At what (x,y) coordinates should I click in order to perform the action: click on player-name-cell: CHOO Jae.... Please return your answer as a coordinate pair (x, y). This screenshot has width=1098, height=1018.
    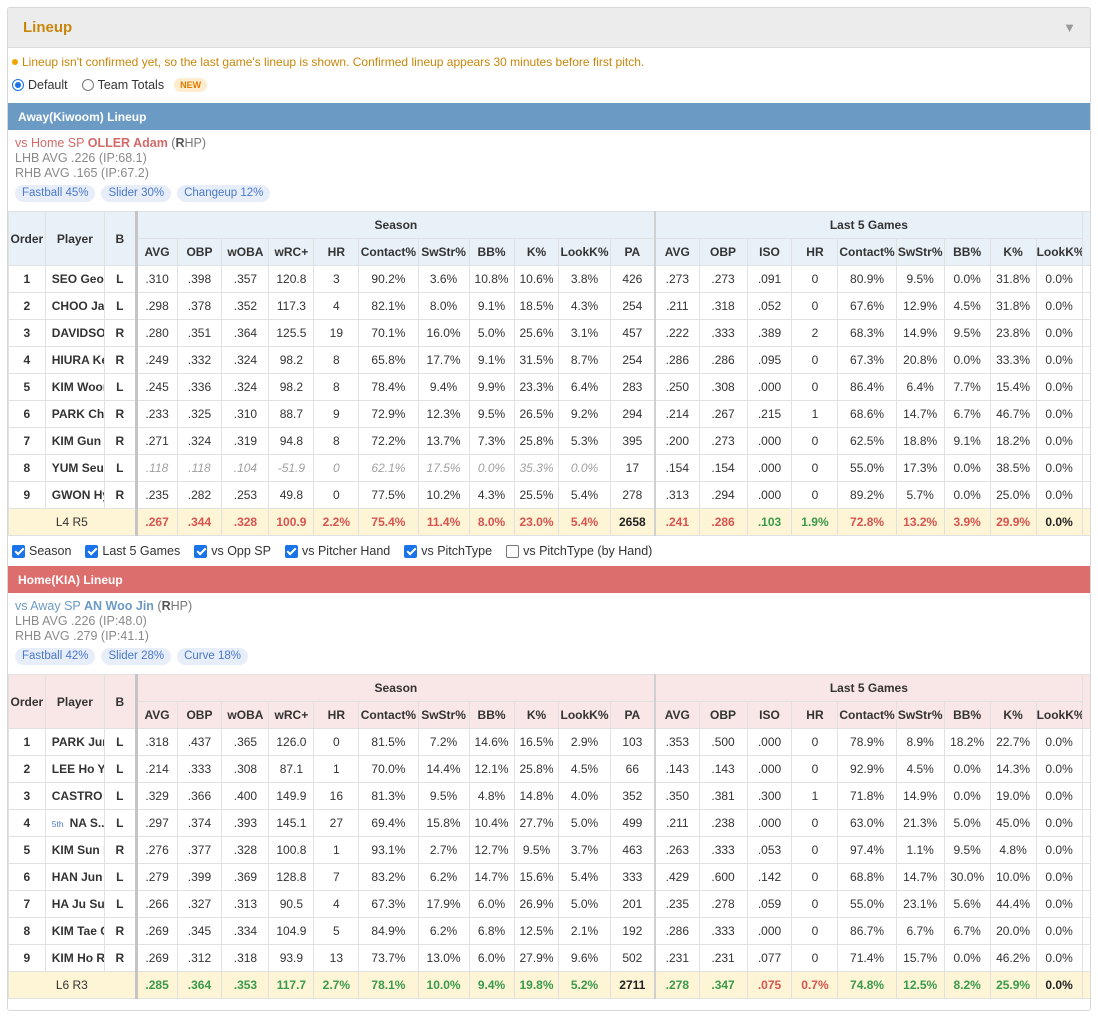
    Looking at the image, I should click on (75, 306).